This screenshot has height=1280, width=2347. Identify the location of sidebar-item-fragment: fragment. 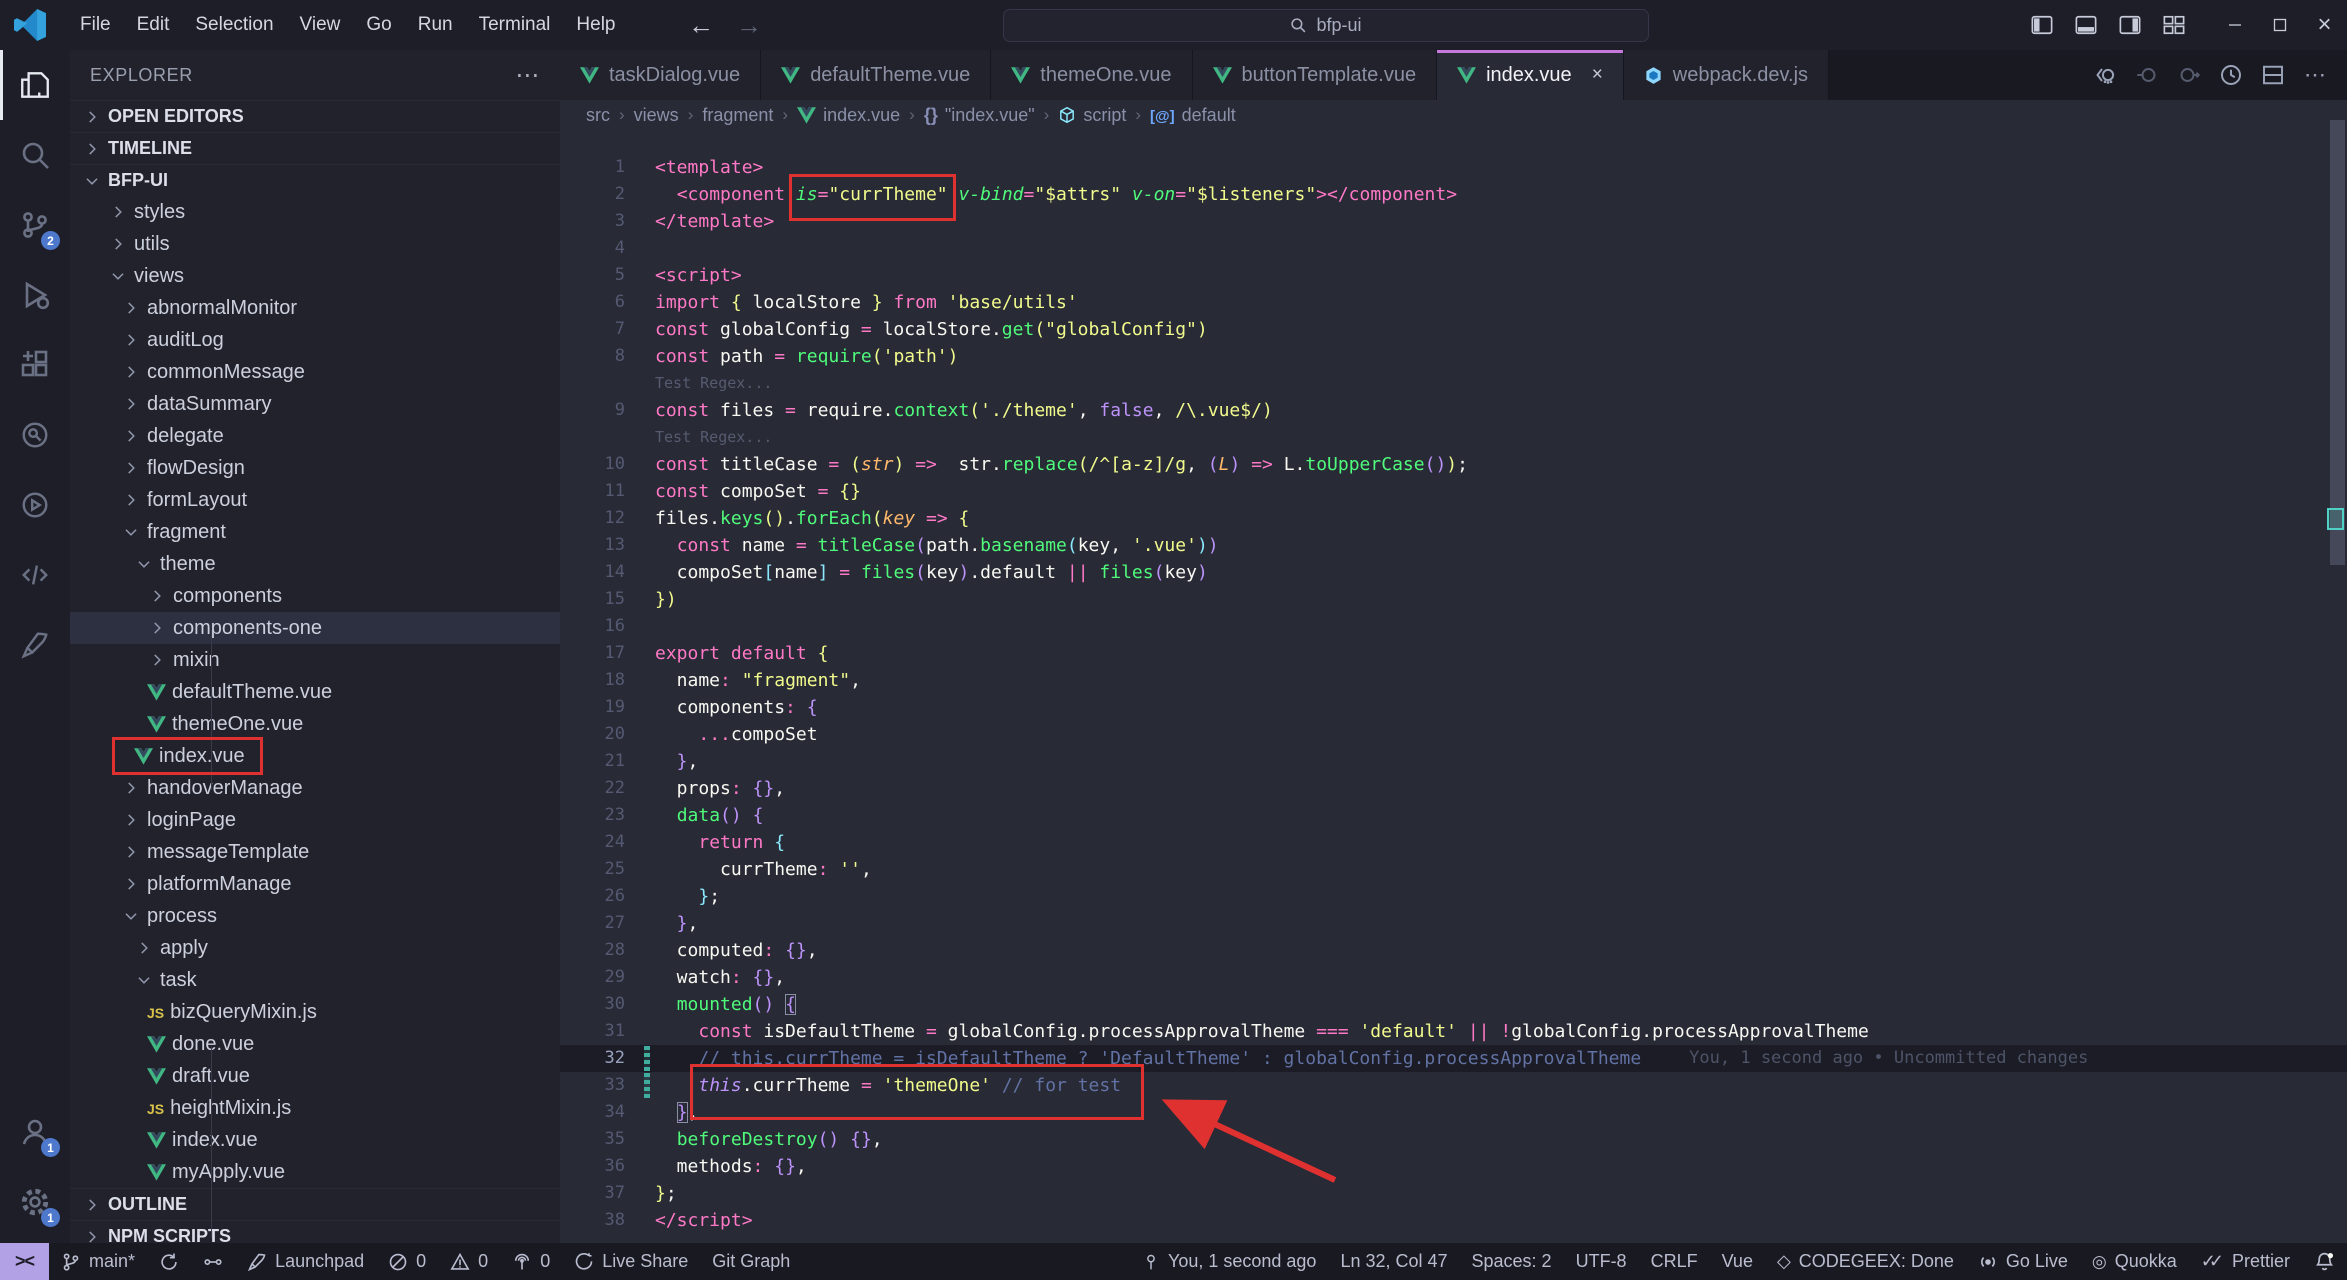
(315, 532).